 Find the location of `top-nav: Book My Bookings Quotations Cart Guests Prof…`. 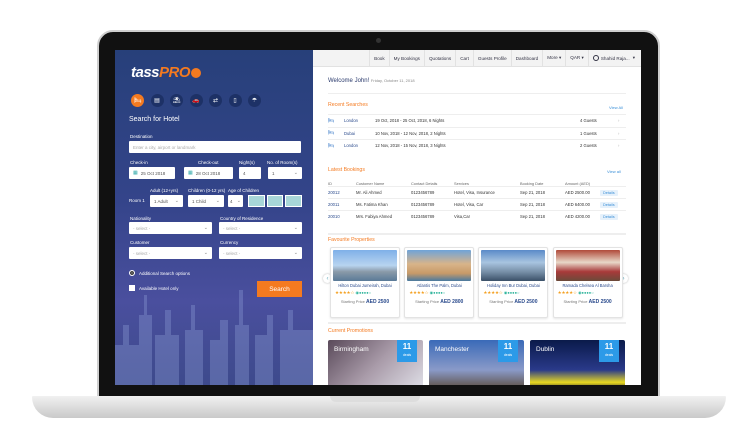

top-nav: Book My Bookings Quotations Cart Guests Prof… is located at coordinates (477, 58).